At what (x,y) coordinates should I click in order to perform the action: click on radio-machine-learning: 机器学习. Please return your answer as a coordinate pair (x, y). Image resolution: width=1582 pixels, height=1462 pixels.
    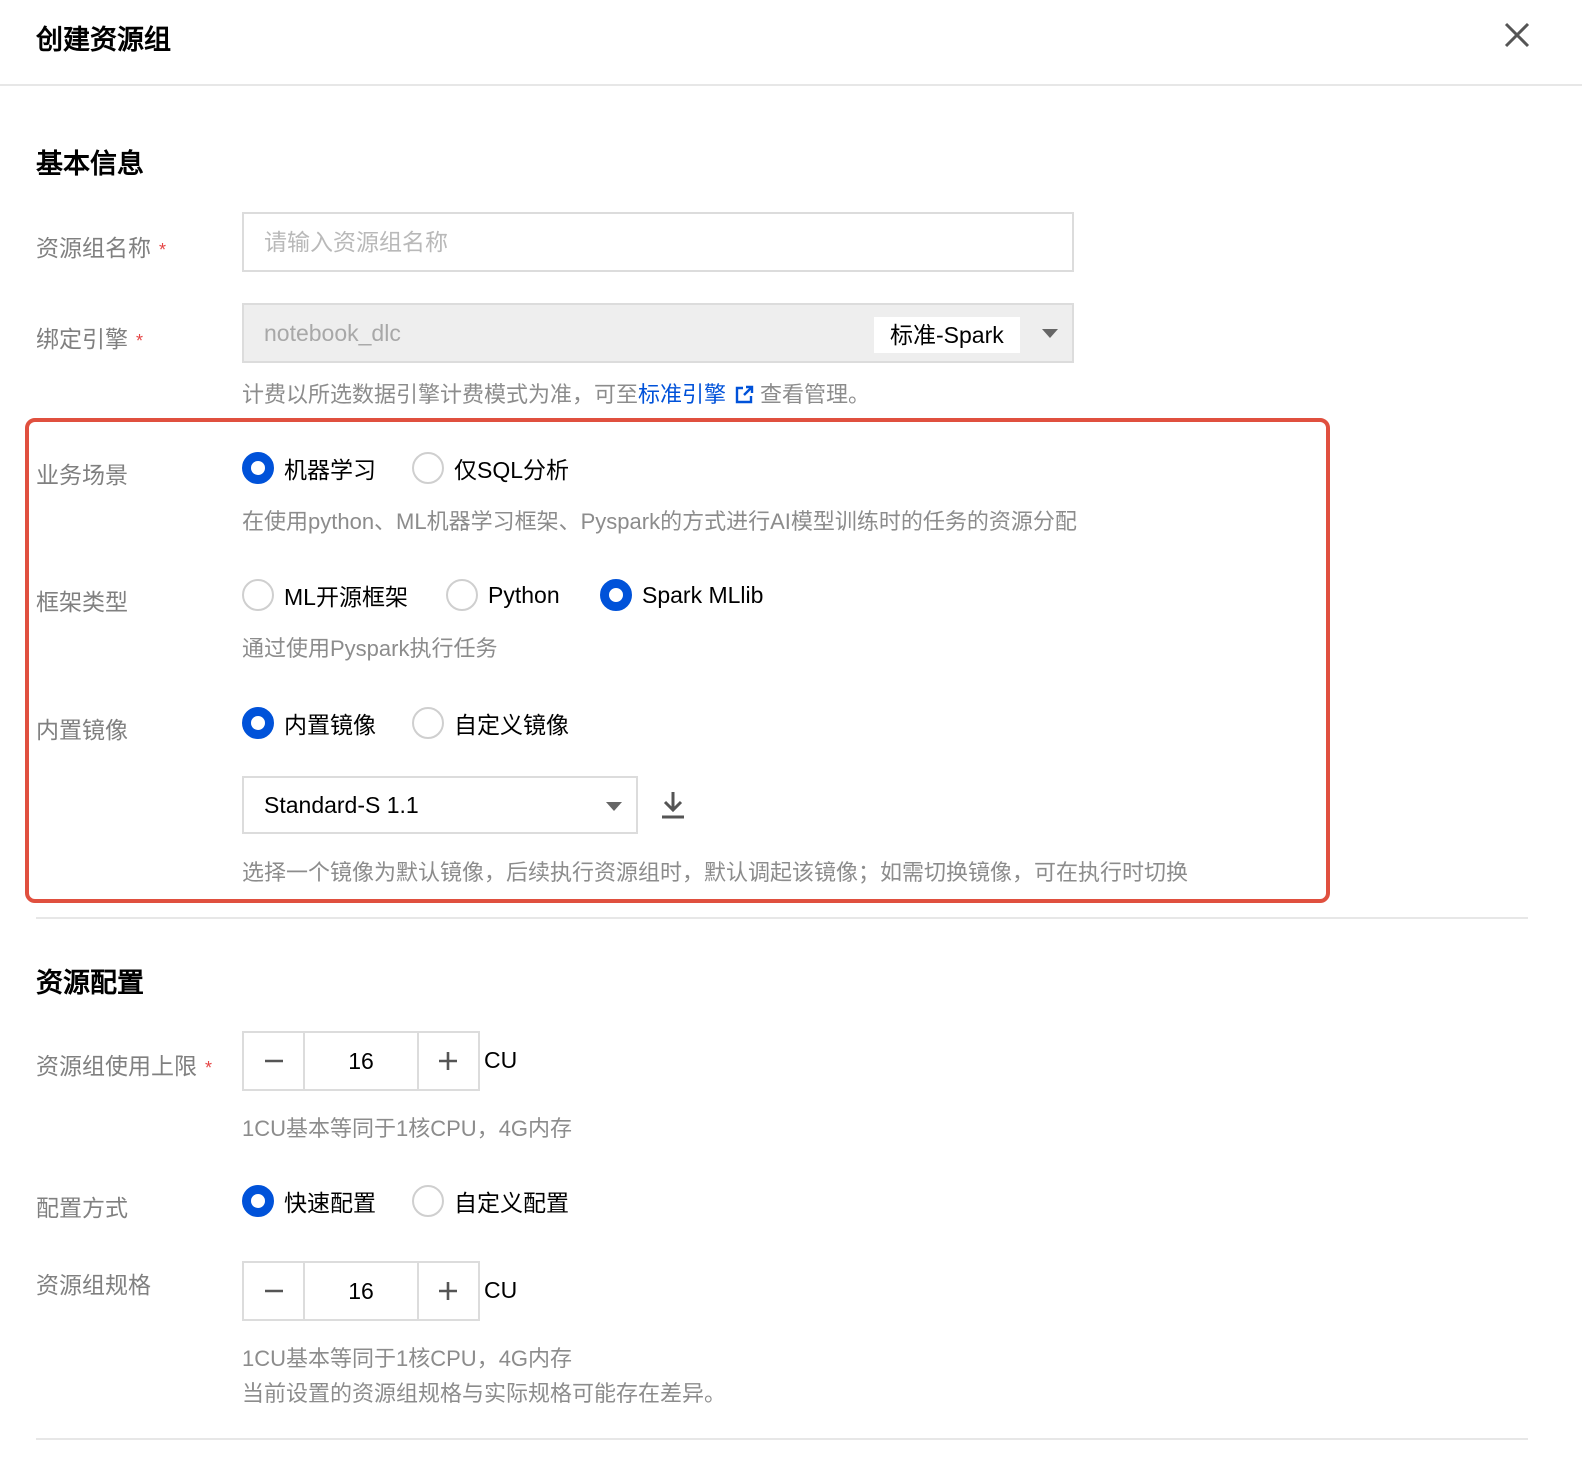
    Looking at the image, I should click on (309, 468).